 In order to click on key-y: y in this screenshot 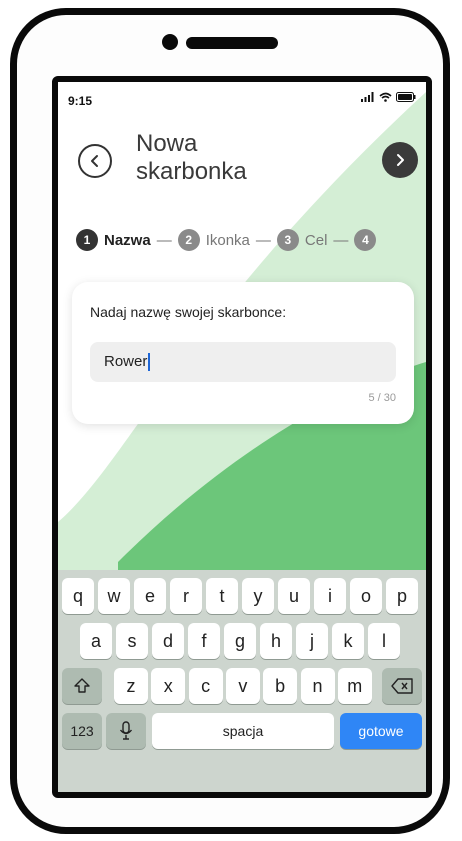, I will do `click(258, 596)`.